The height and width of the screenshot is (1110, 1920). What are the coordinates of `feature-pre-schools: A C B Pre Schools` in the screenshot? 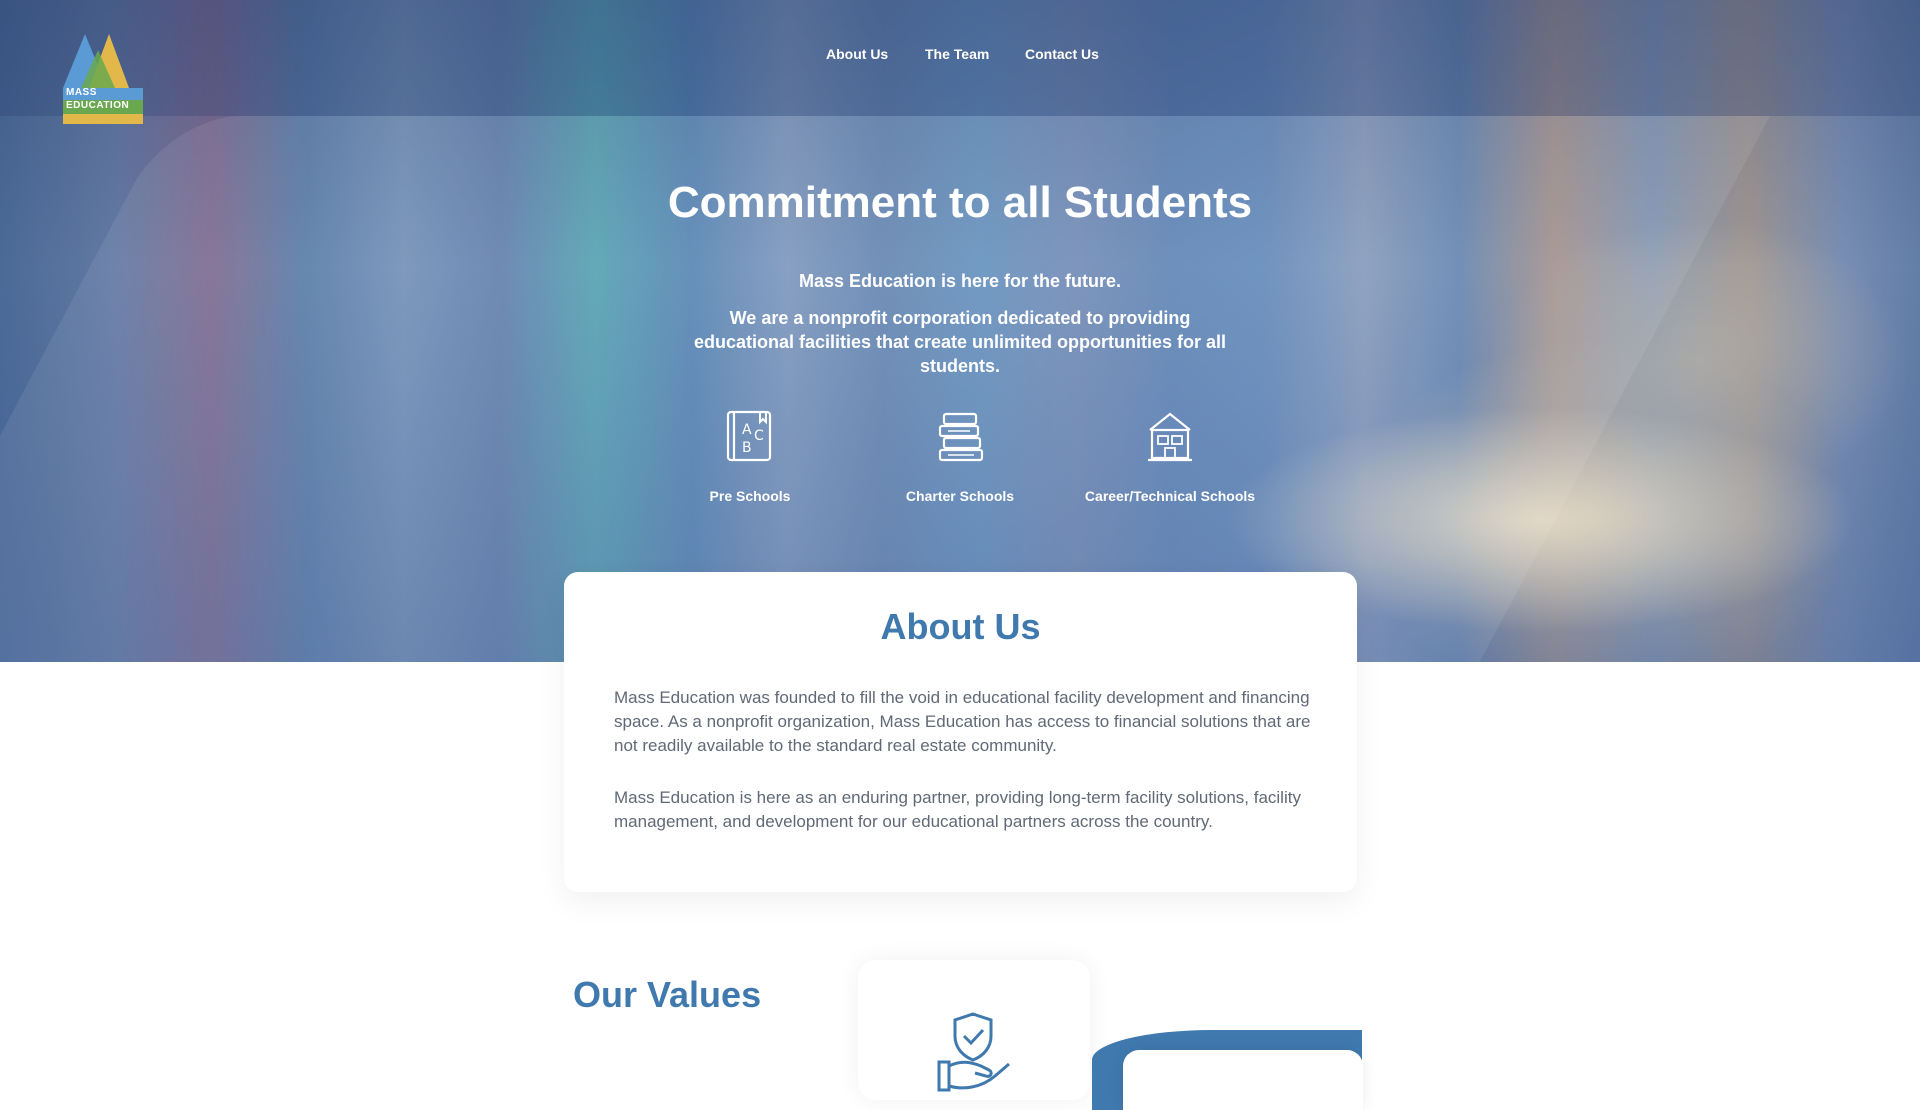 It's located at (750, 457).